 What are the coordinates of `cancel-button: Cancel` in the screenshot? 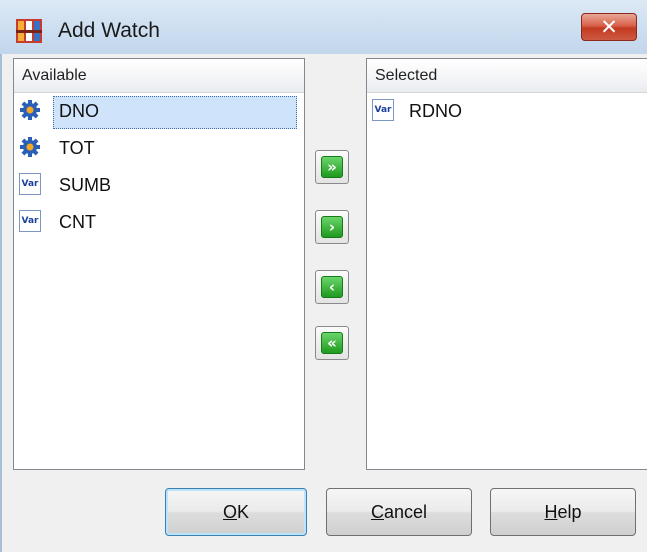 It's located at (399, 512).